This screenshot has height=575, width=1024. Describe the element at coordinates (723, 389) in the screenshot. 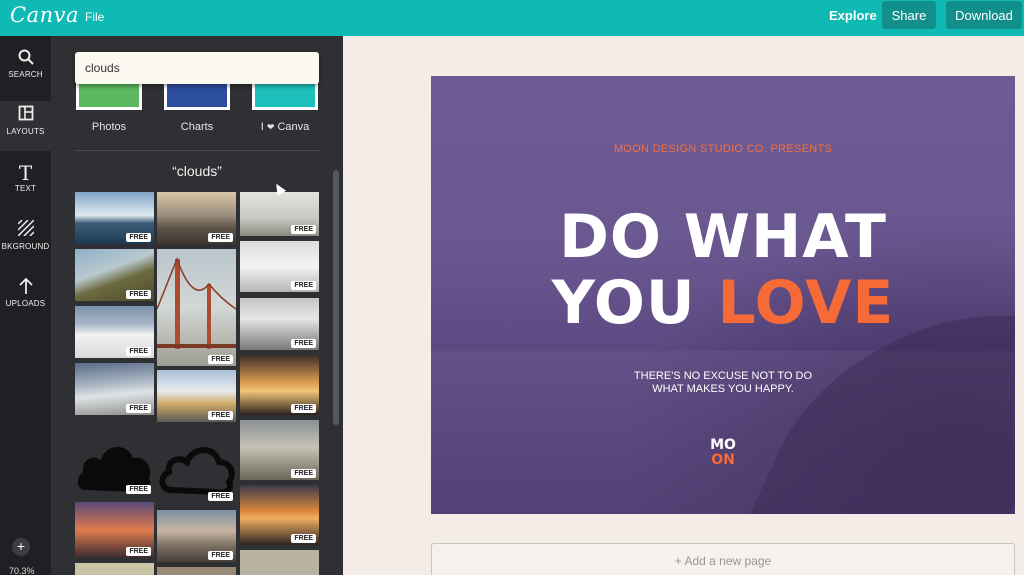

I see `tagline-line2: WHAT MAKES YOU HAPPY.` at that location.